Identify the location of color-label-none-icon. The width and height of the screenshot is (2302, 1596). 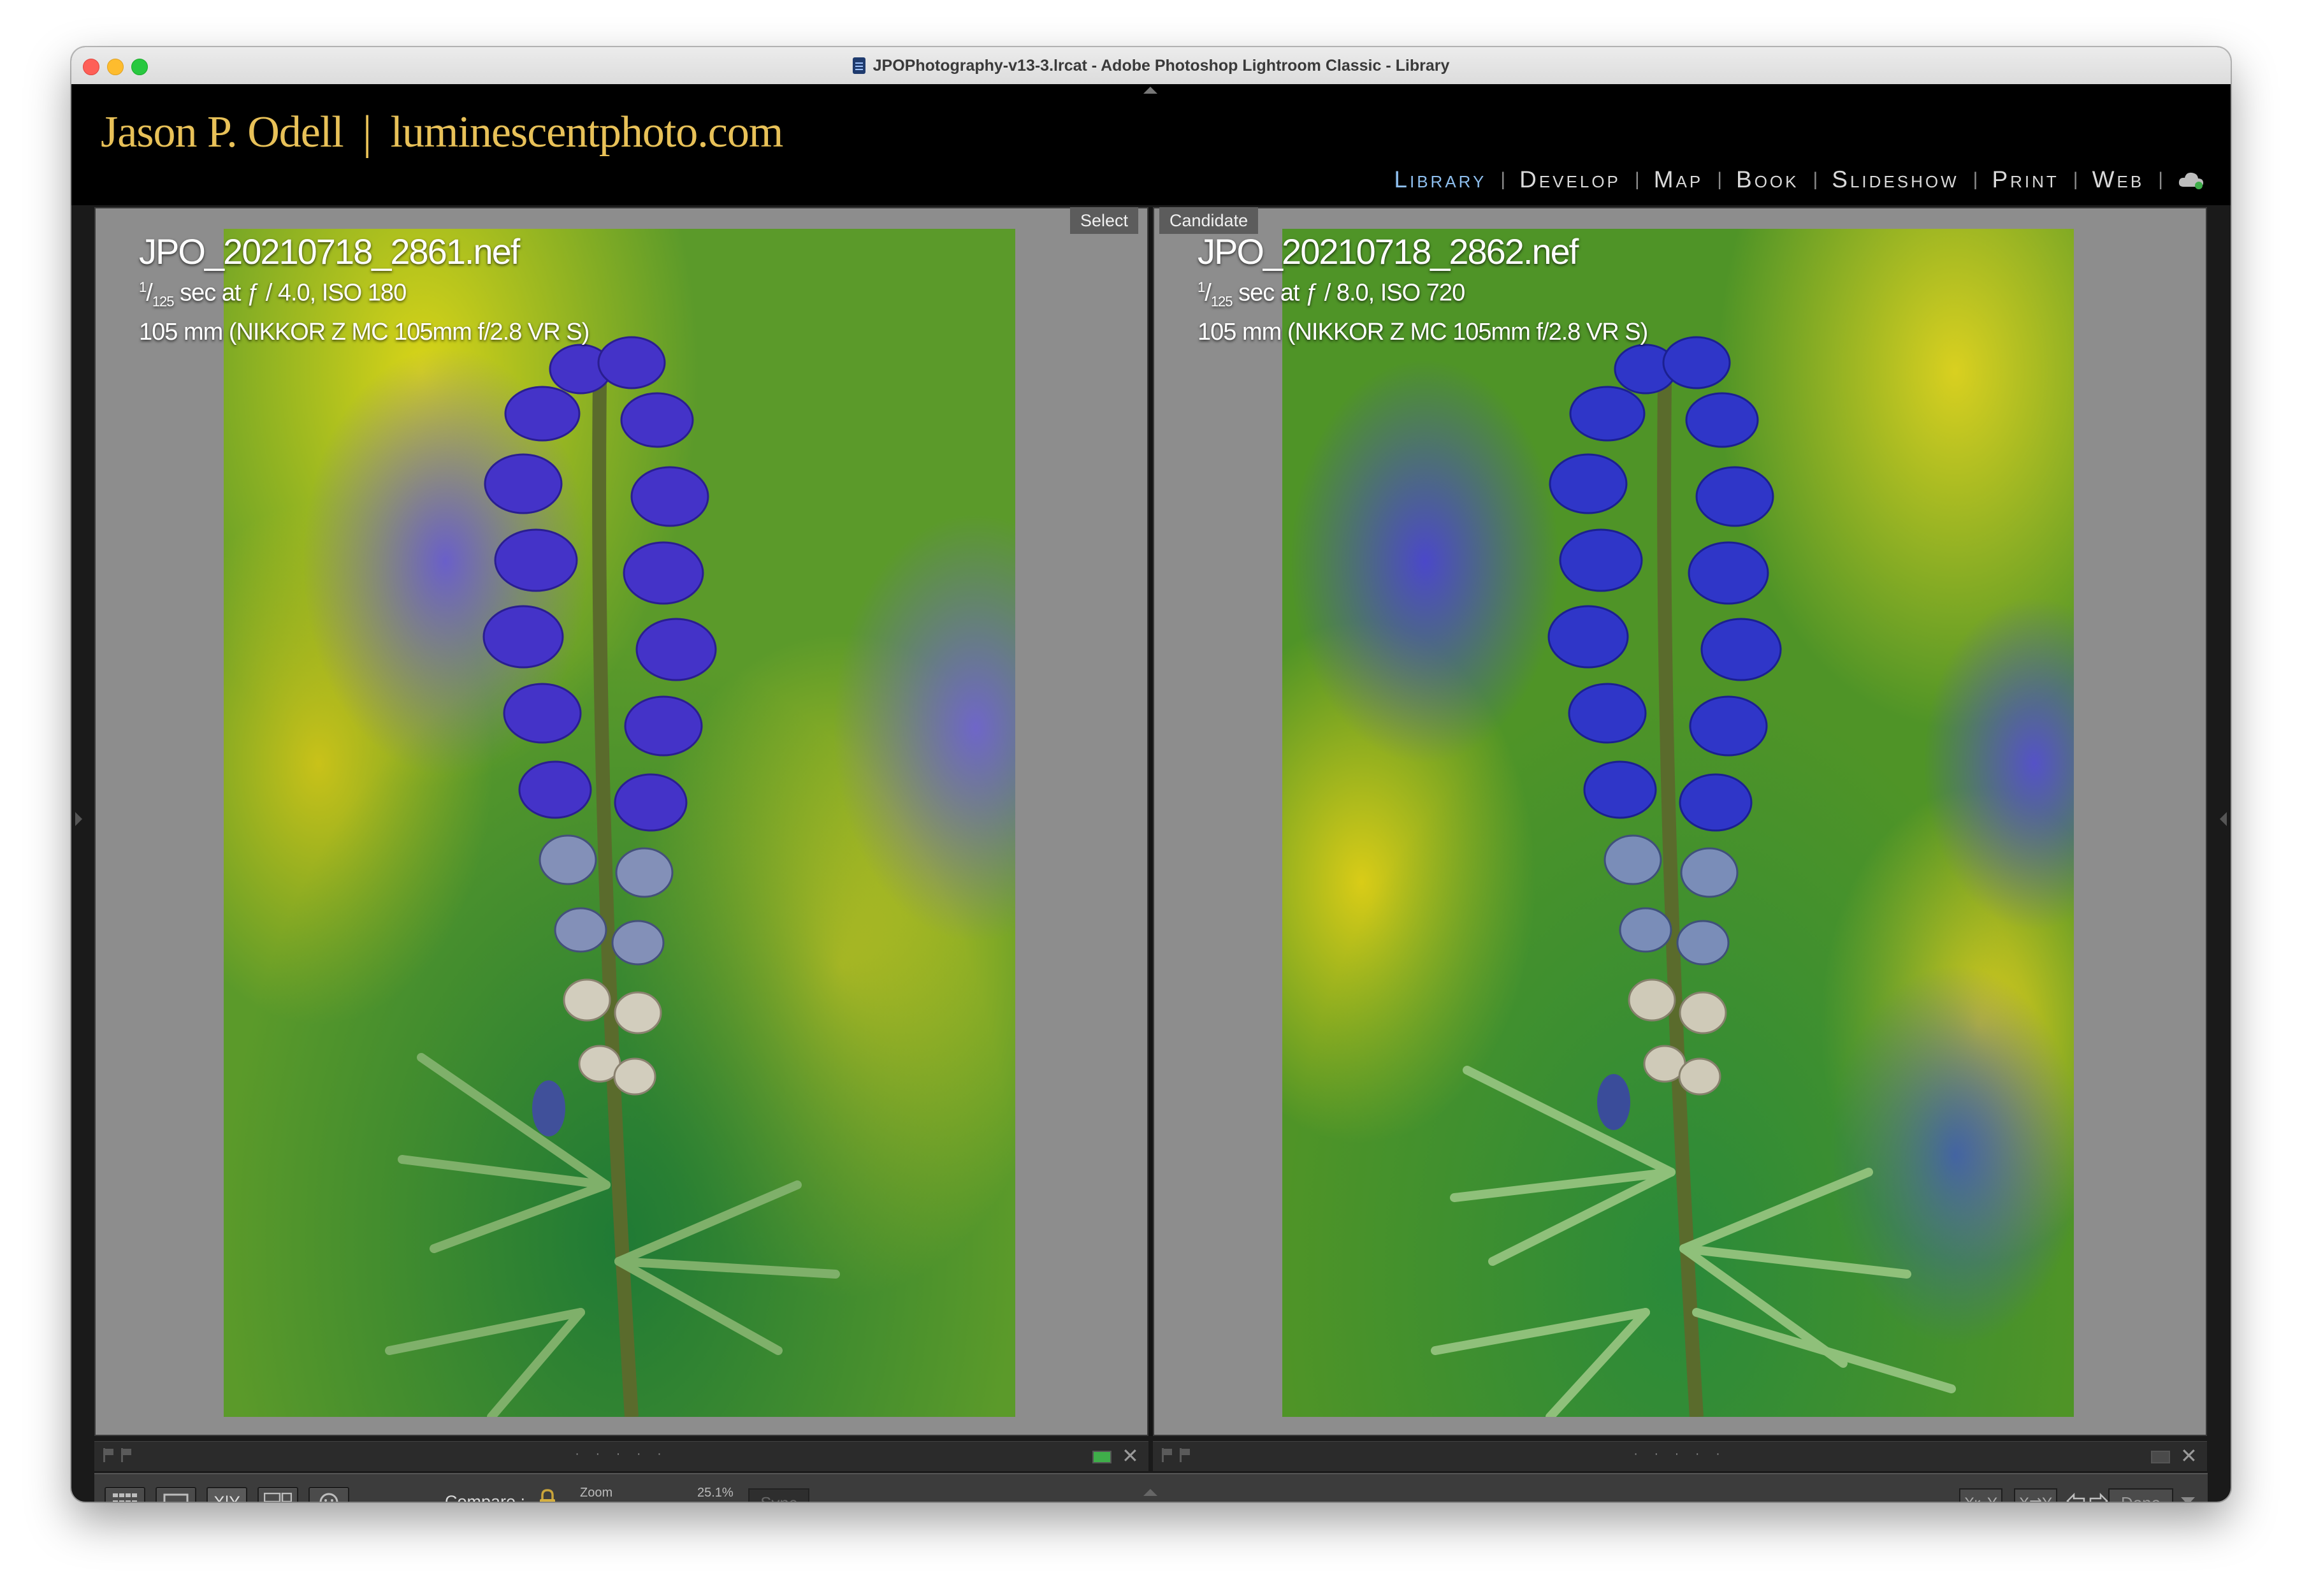
(2160, 1457).